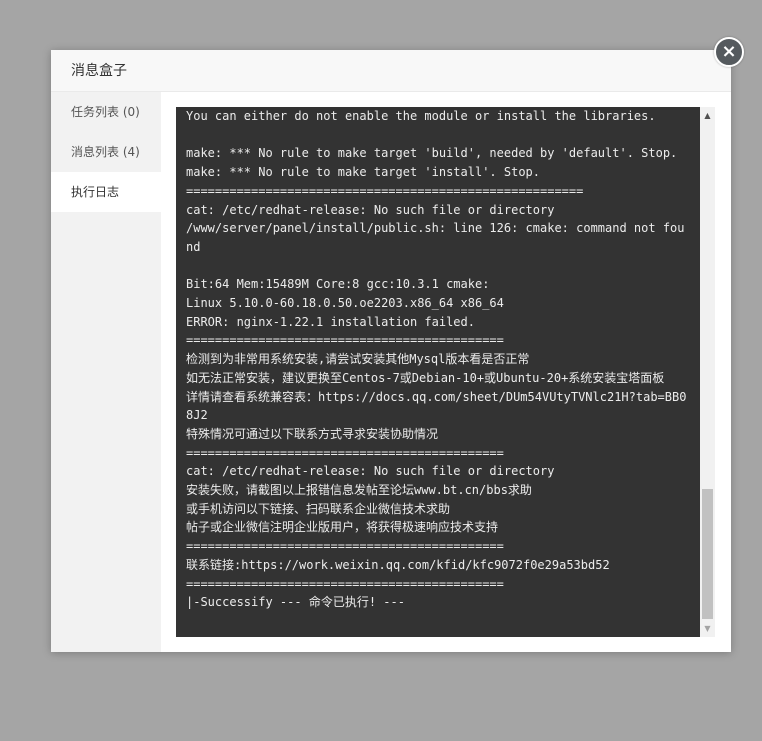  Describe the element at coordinates (106, 112) in the screenshot. I see `sidebar-item-task-list: 任务列表 (0)` at that location.